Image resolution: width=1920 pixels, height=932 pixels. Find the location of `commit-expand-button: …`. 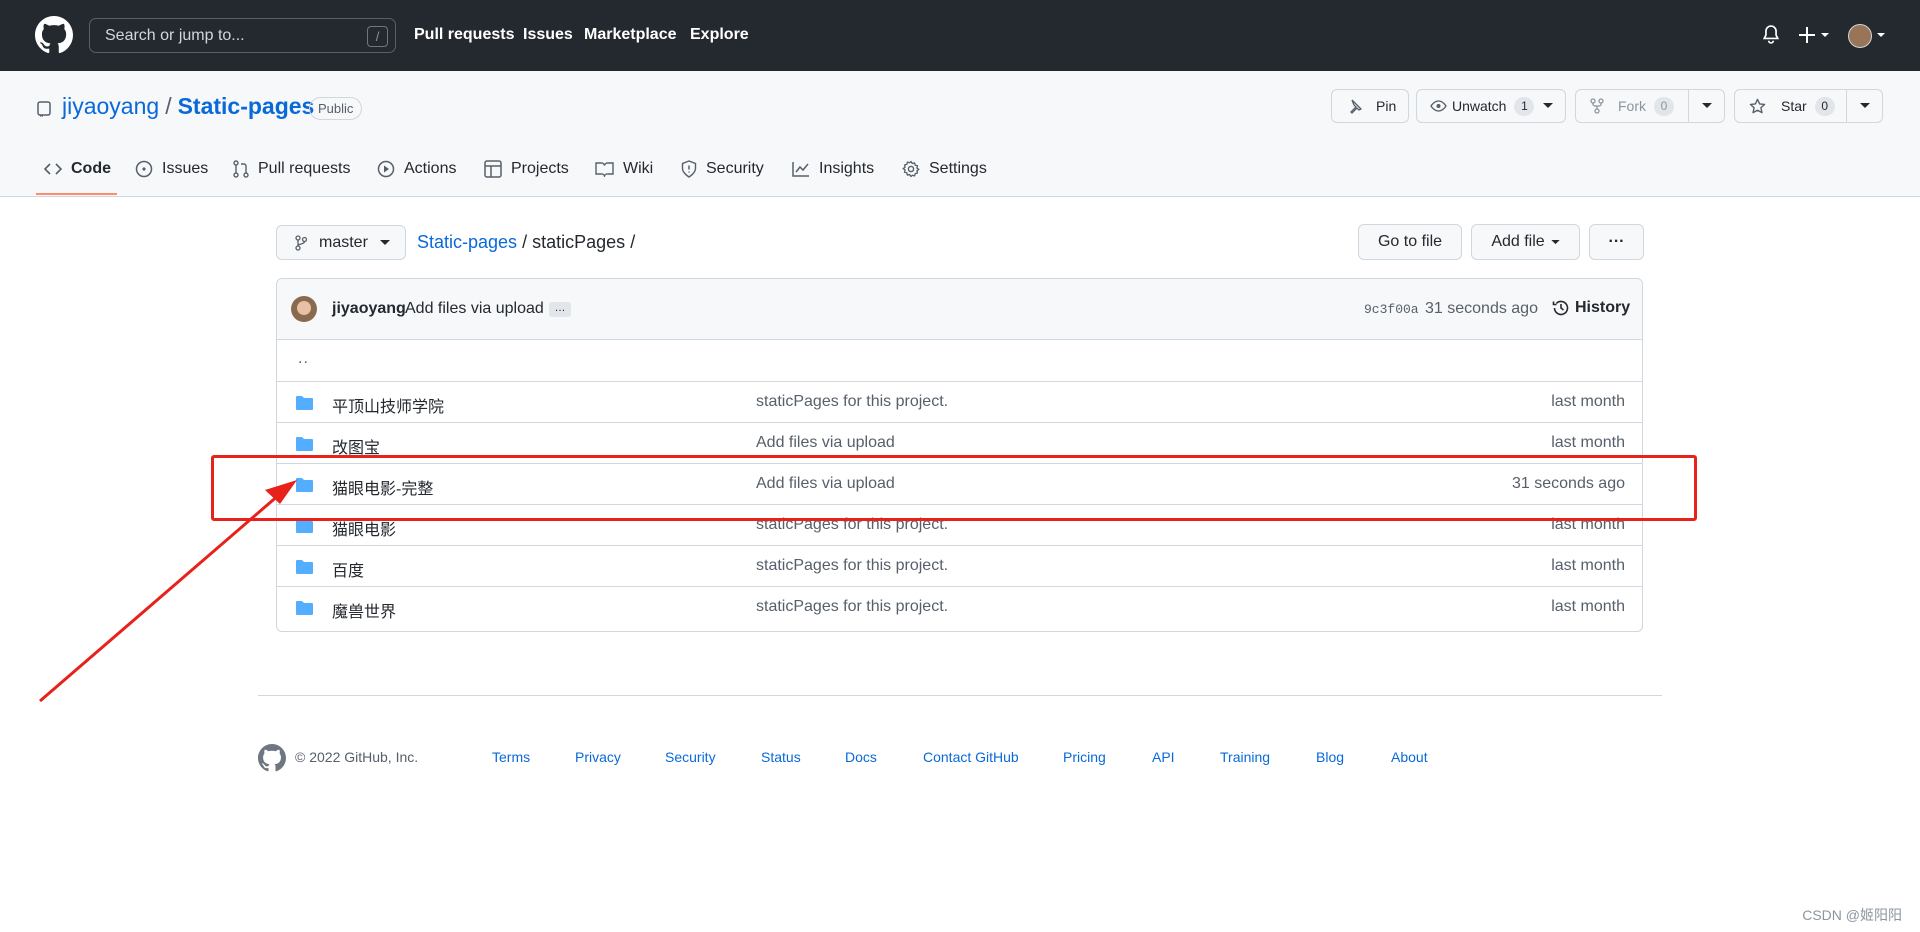

commit-expand-button: … is located at coordinates (560, 309).